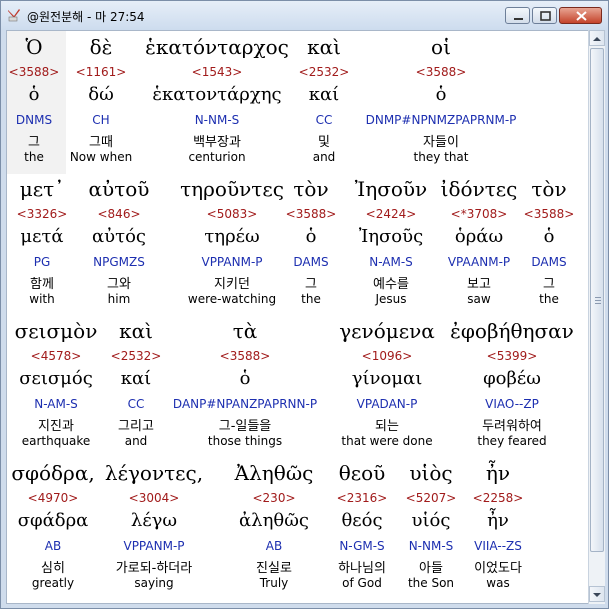 The height and width of the screenshot is (609, 609). What do you see at coordinates (56, 441) in the screenshot?
I see `english-gloss: earthquake` at bounding box center [56, 441].